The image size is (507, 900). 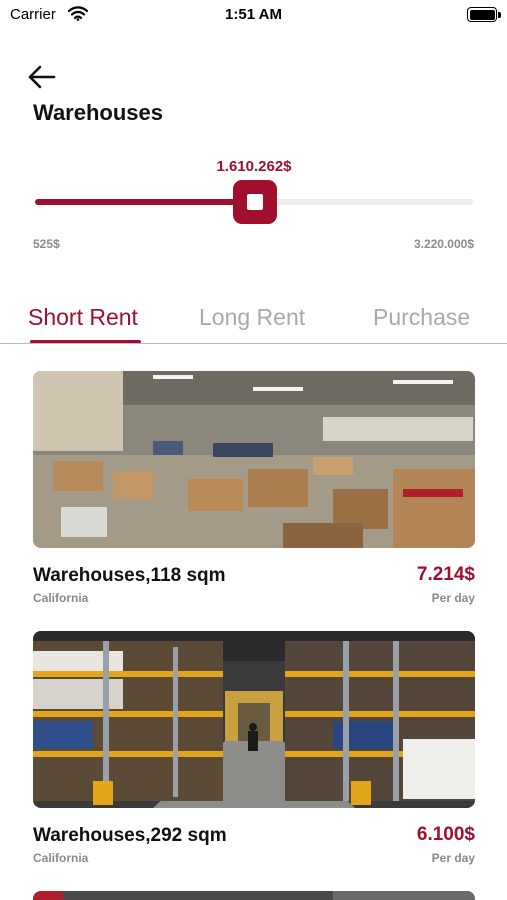 I want to click on listing-title: Warehouses,118 sqm, so click(x=129, y=575).